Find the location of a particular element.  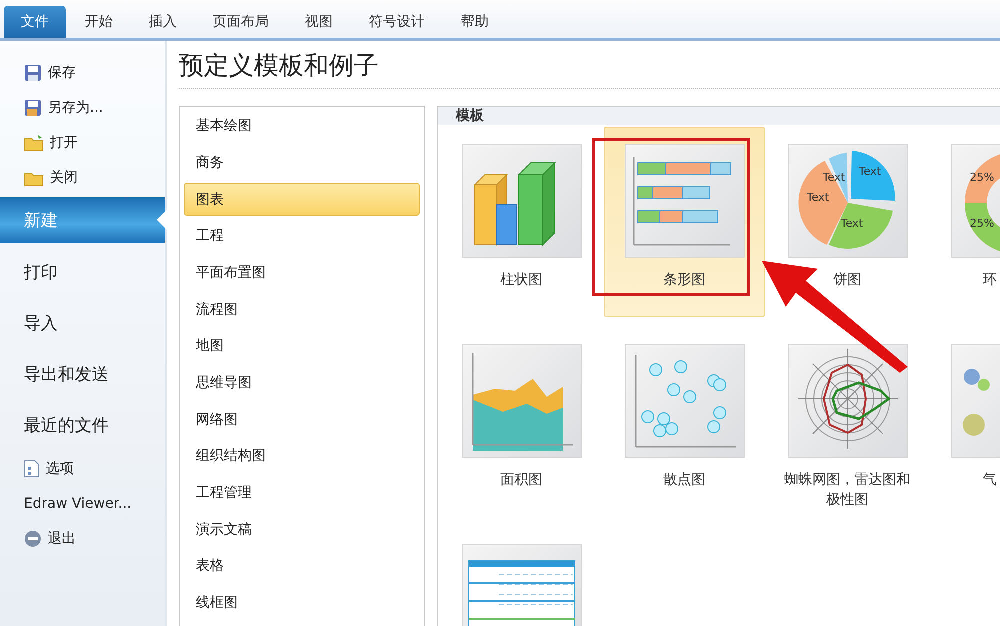

template-label: 柱状图 is located at coordinates (522, 280).